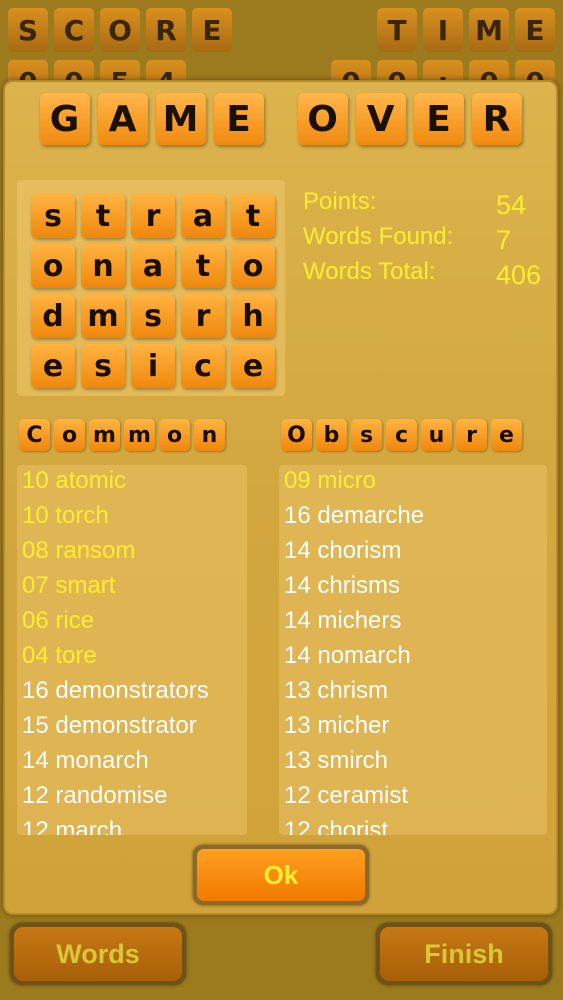  Describe the element at coordinates (443, 30) in the screenshot. I see `time-letter-tile: I` at that location.